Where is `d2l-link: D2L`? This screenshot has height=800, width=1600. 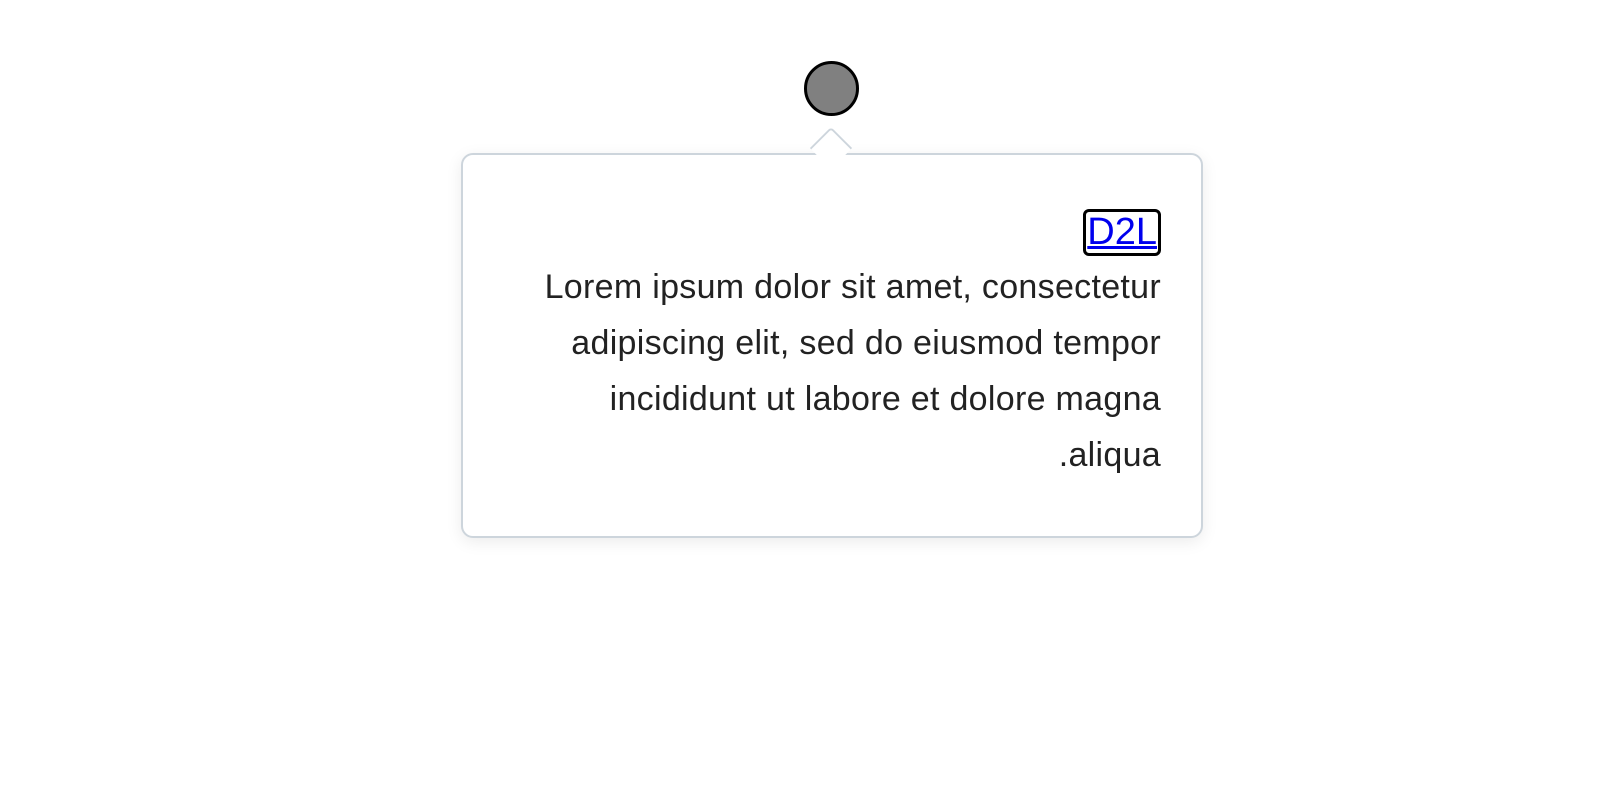
d2l-link: D2L is located at coordinates (1122, 232).